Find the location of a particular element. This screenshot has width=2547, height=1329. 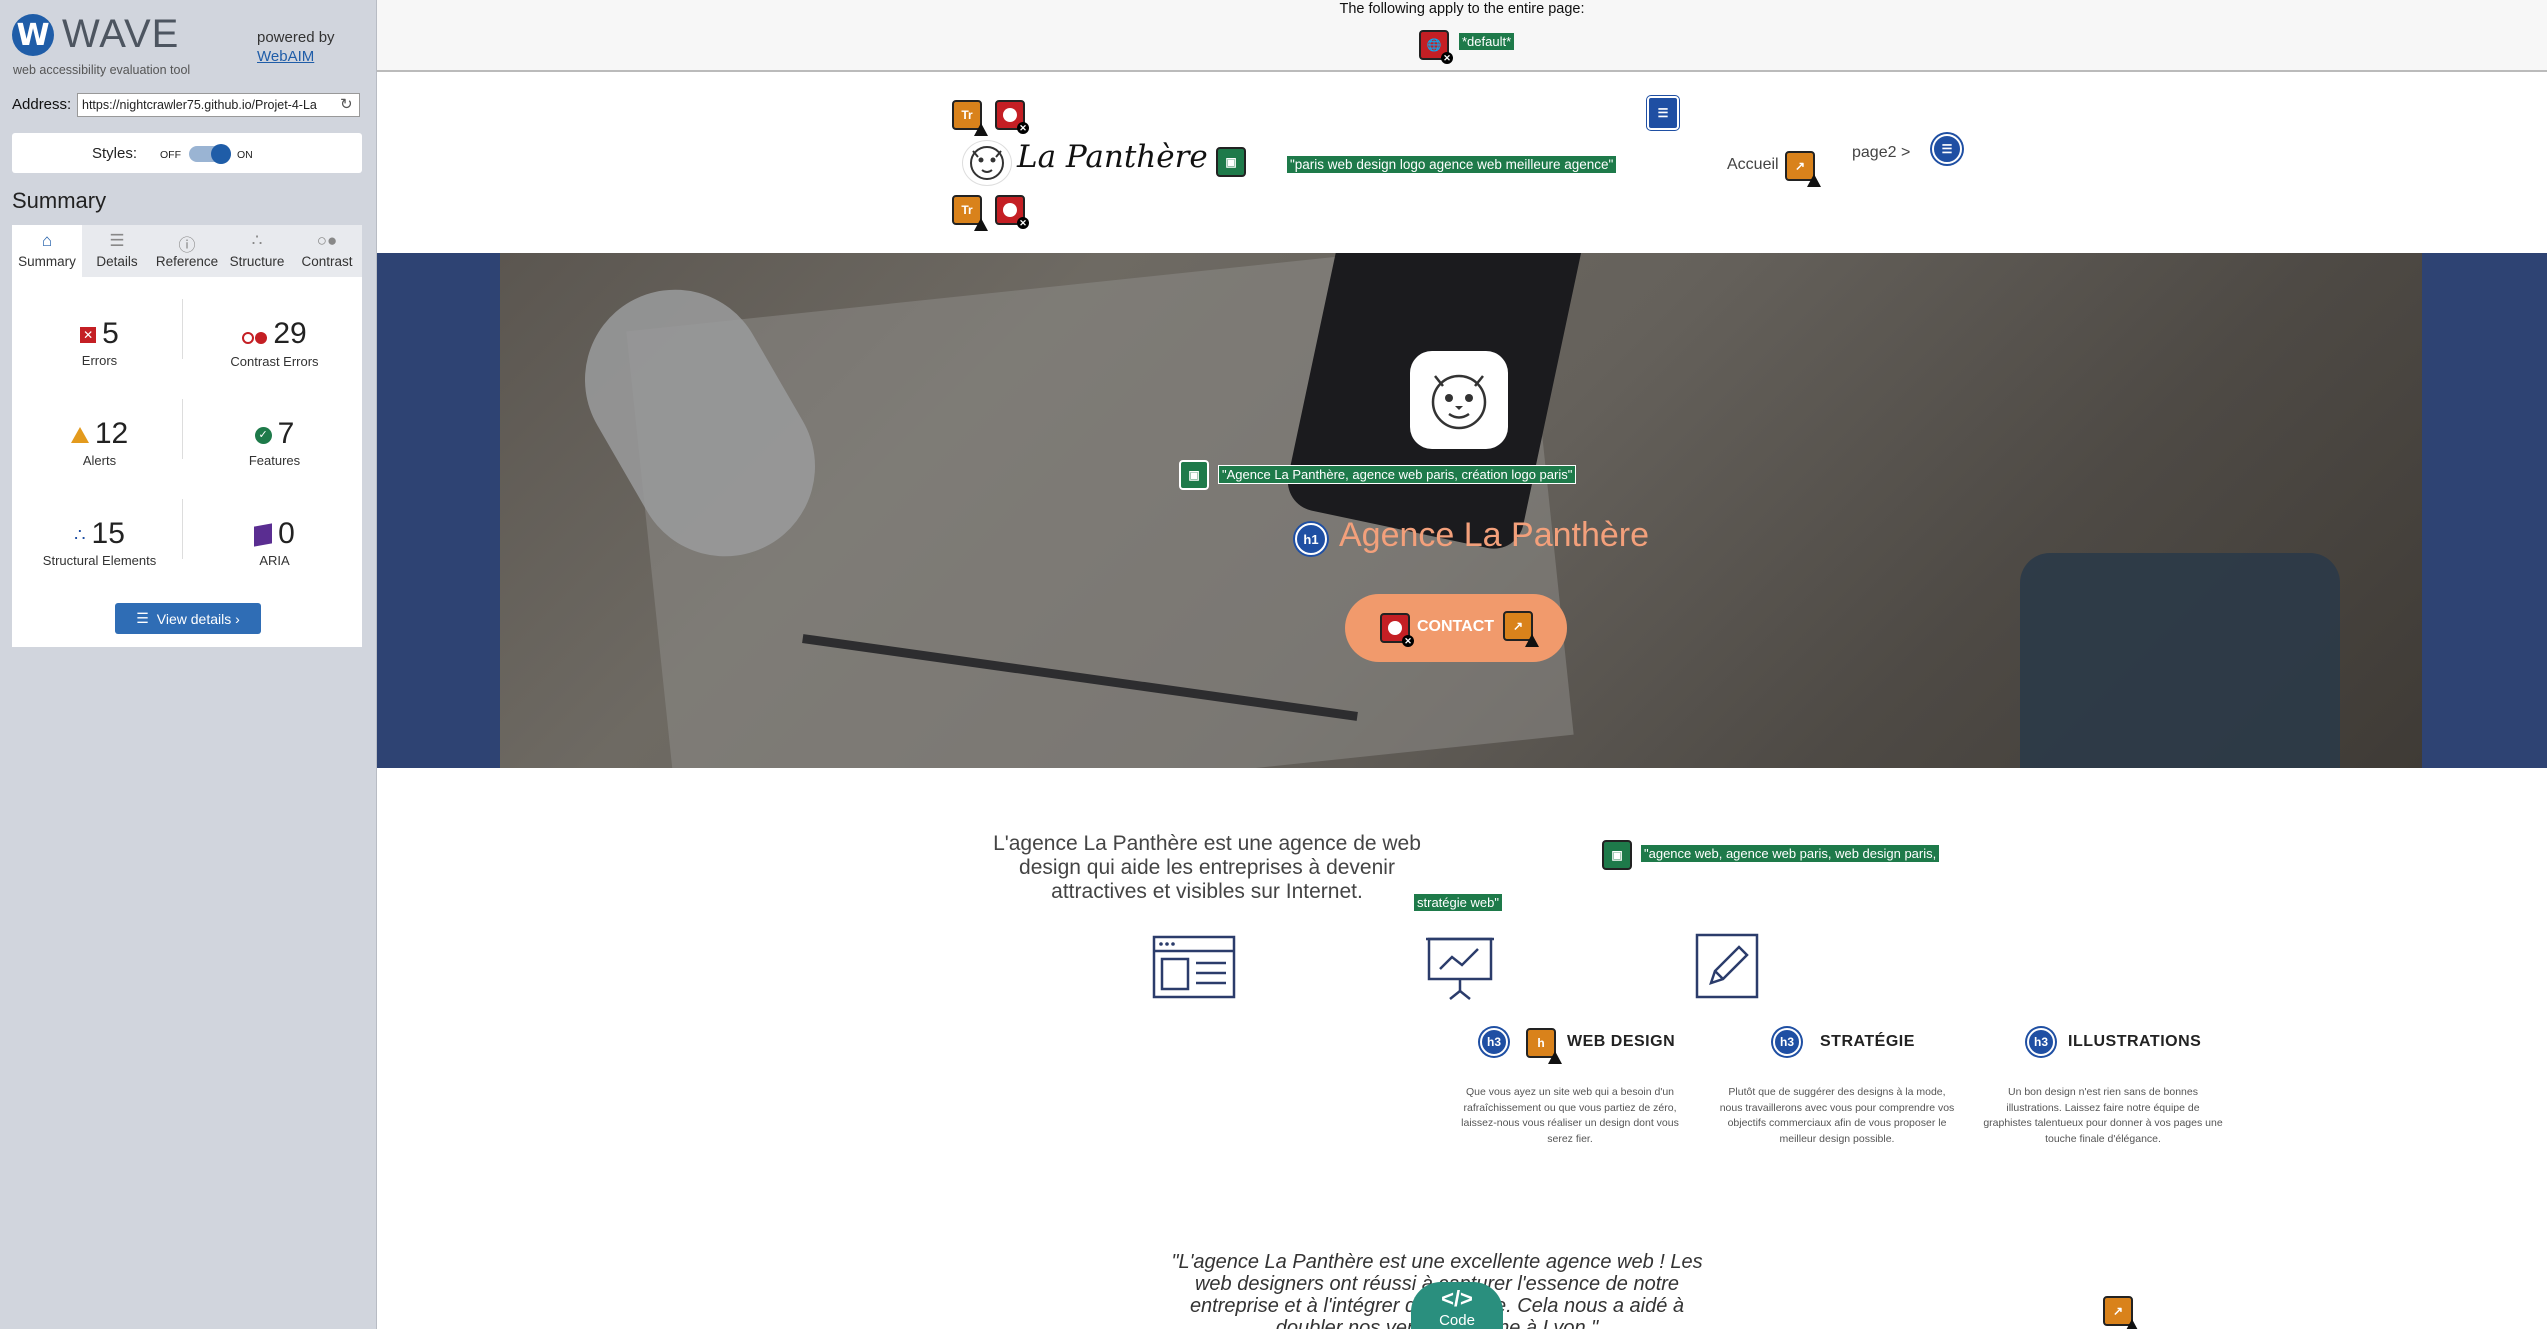

hero-panther-logo is located at coordinates (1459, 400).